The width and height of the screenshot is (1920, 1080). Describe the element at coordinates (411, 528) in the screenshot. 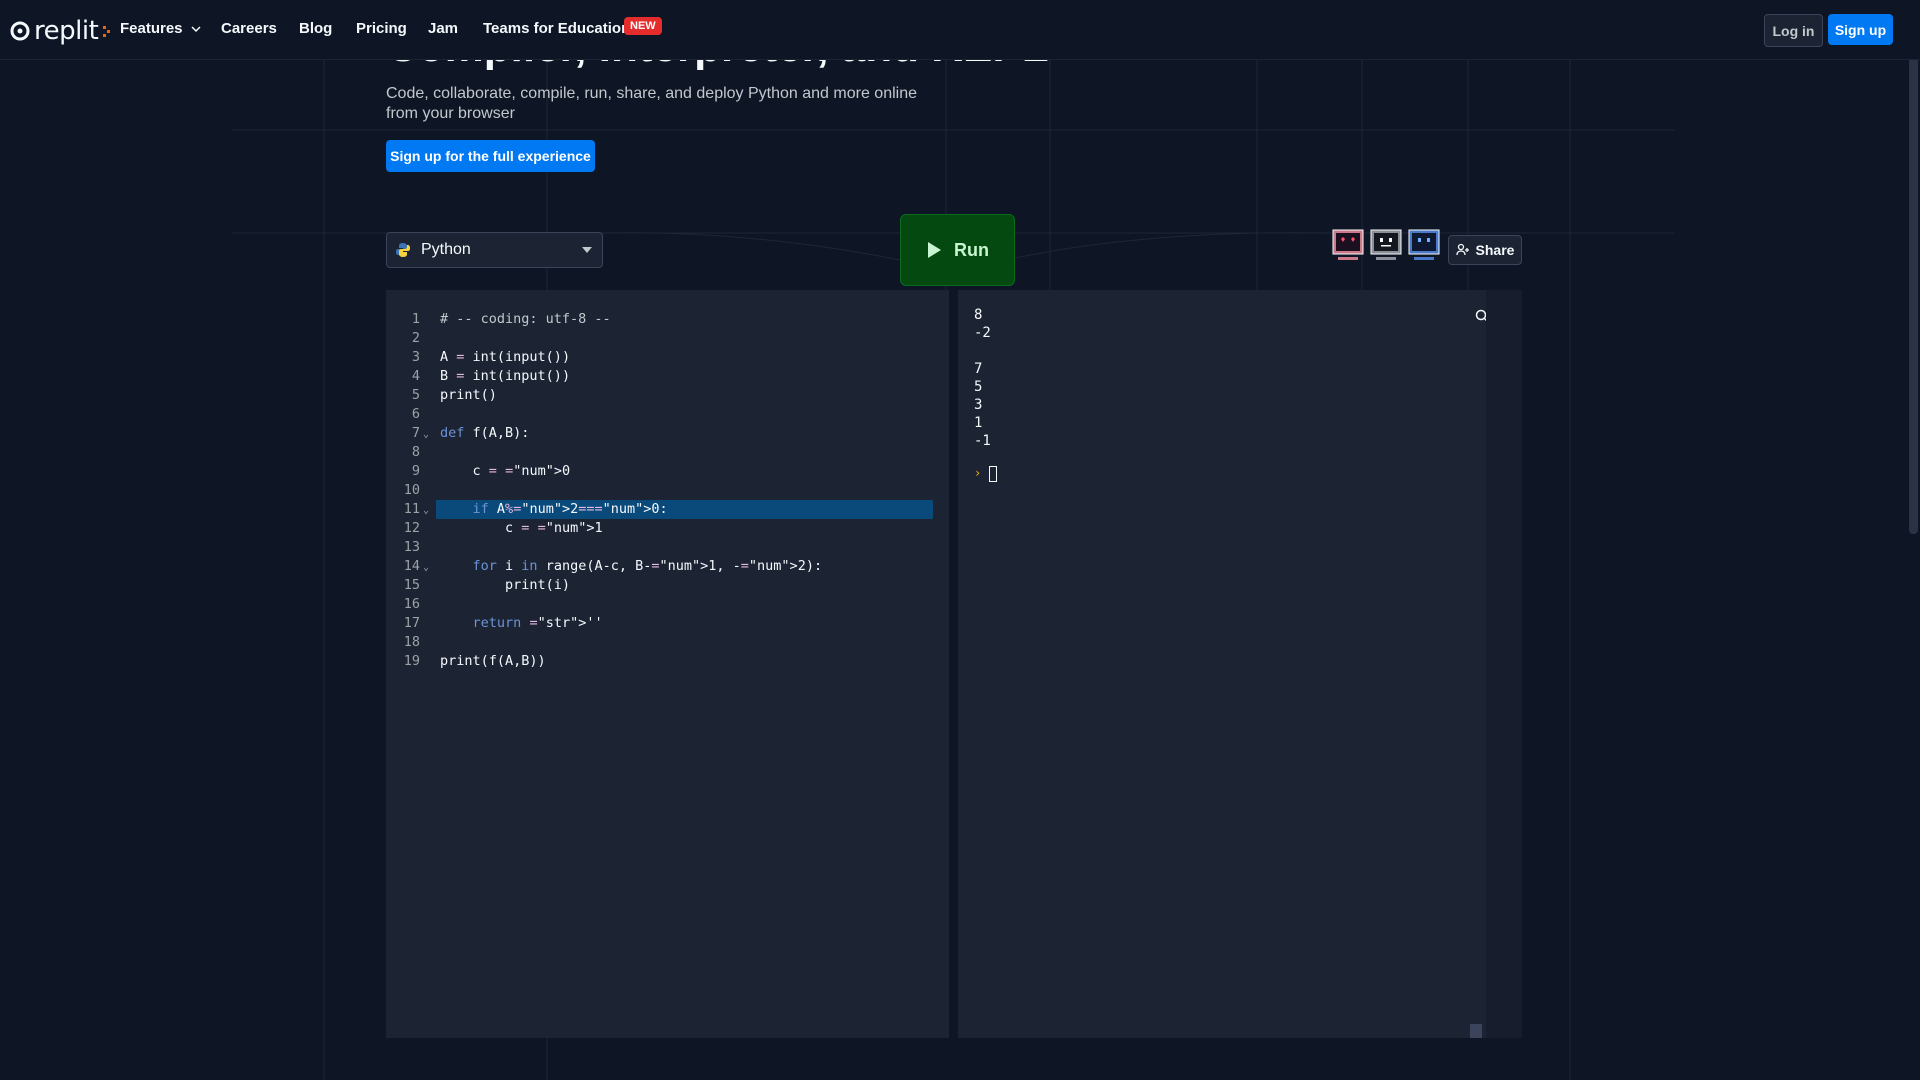

I see `line-number: 12` at that location.